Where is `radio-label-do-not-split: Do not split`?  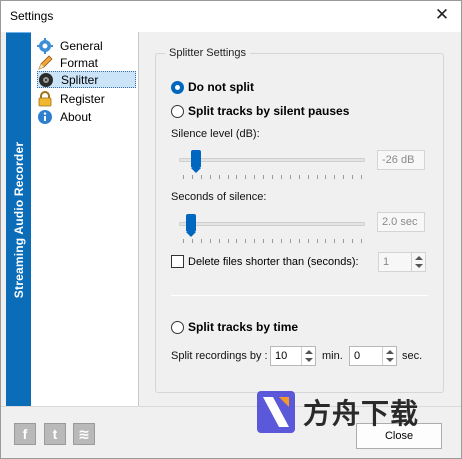
radio-label-do-not-split: Do not split is located at coordinates (221, 87).